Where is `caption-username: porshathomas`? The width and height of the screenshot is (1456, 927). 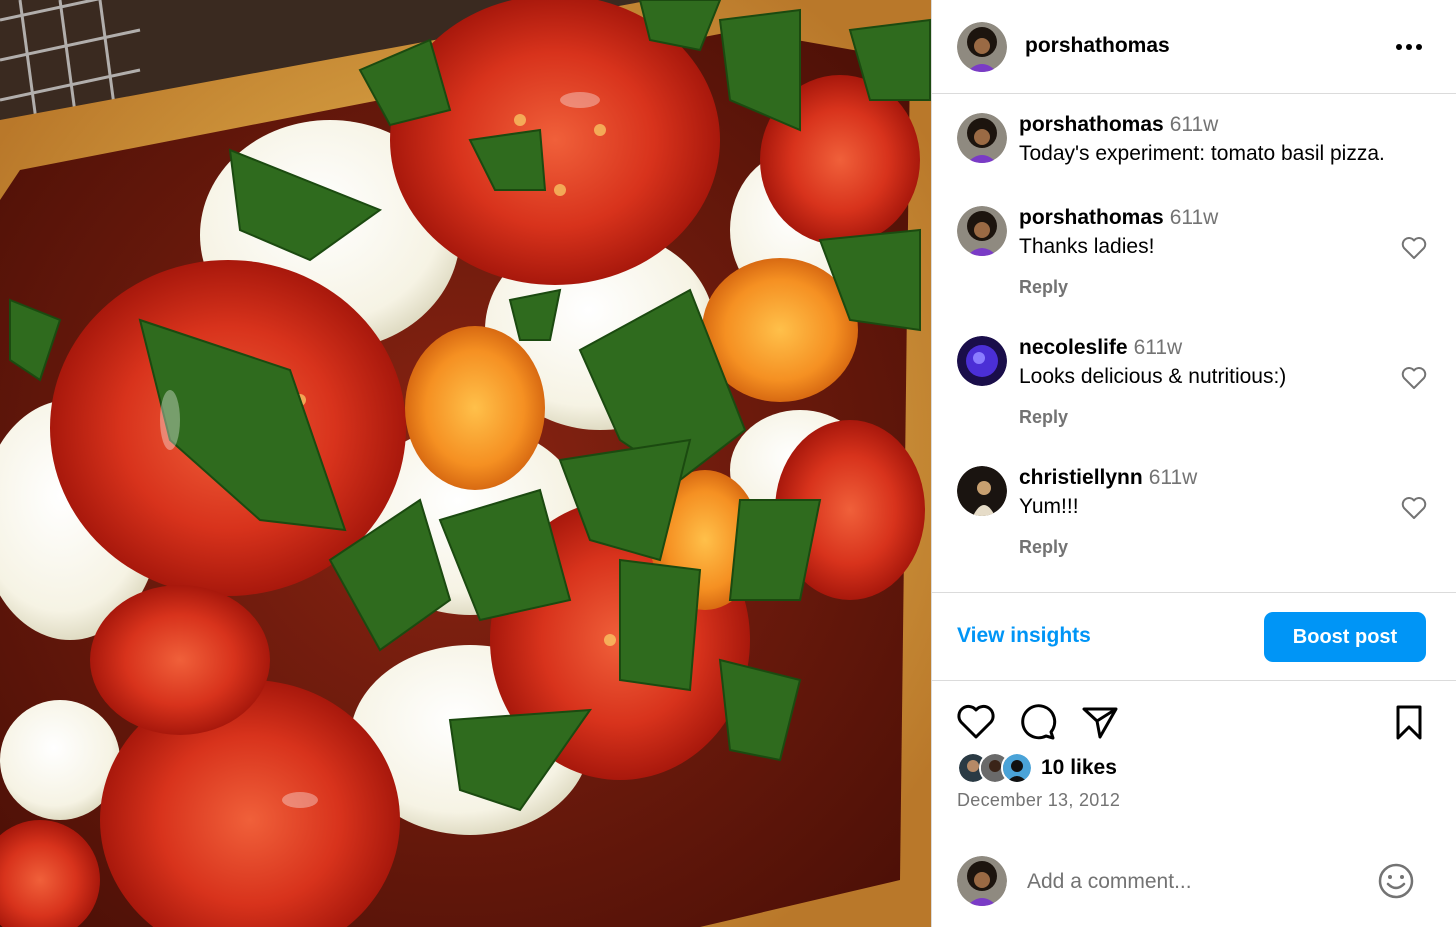 caption-username: porshathomas is located at coordinates (1091, 124).